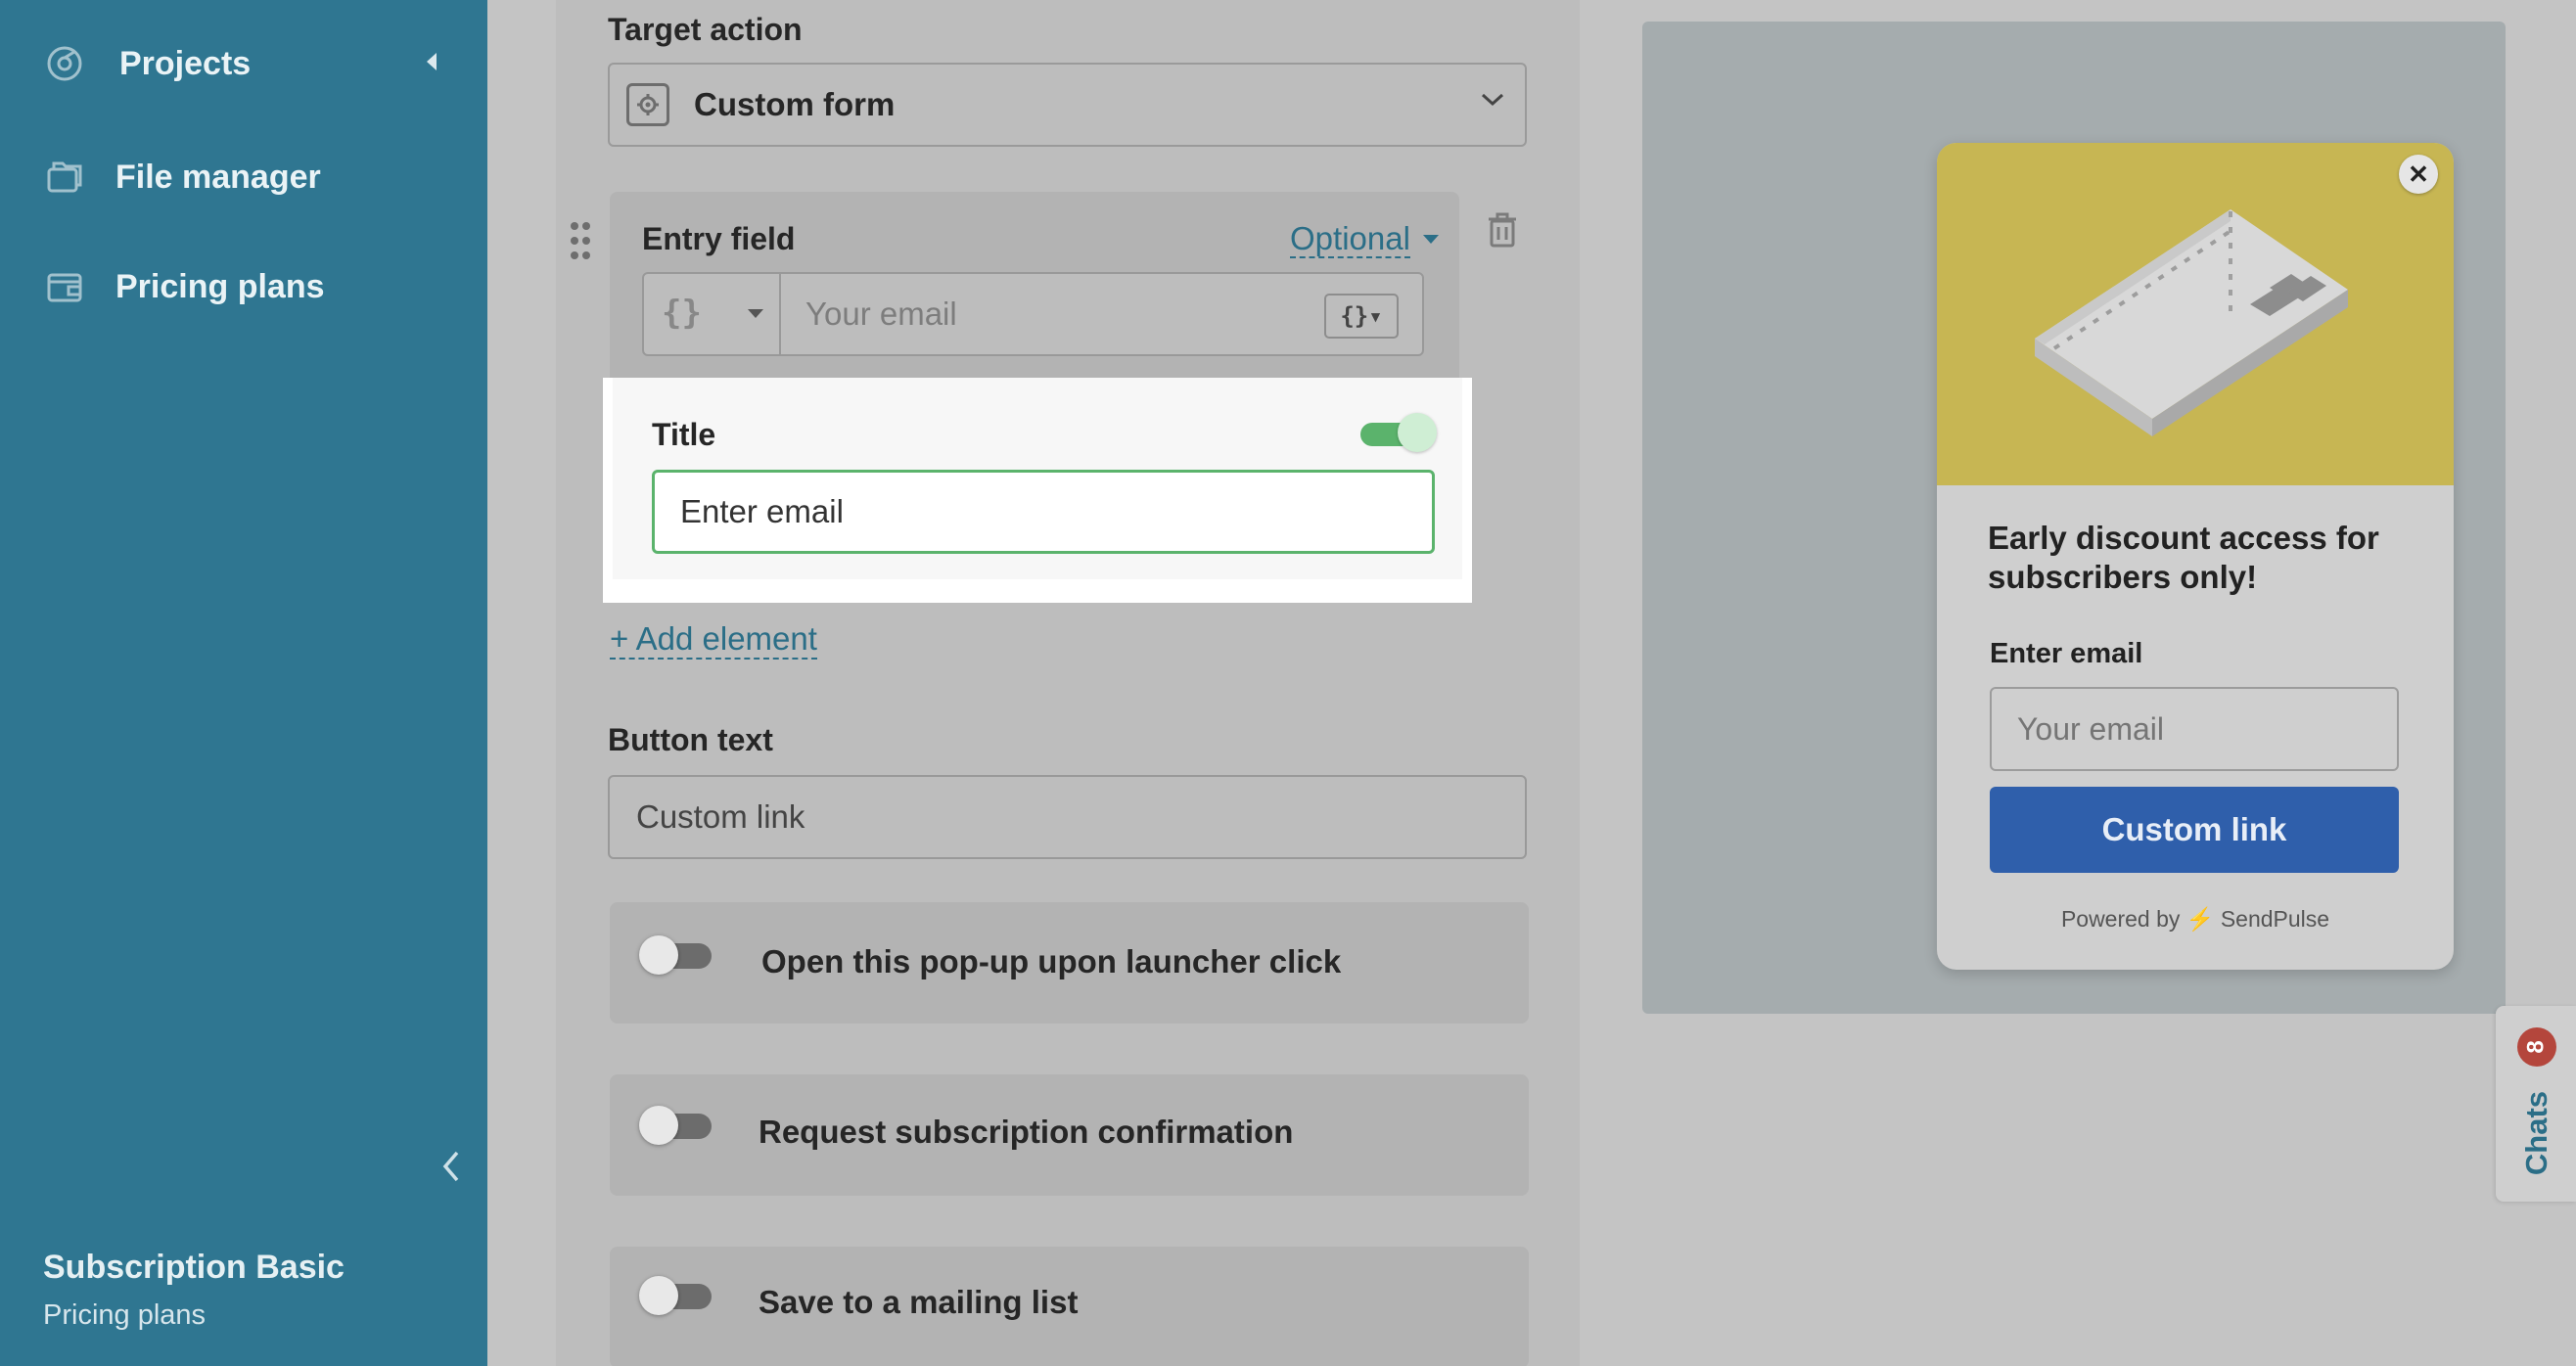 The width and height of the screenshot is (2576, 1366). What do you see at coordinates (1067, 105) in the screenshot?
I see `target-action-select: Custom form` at bounding box center [1067, 105].